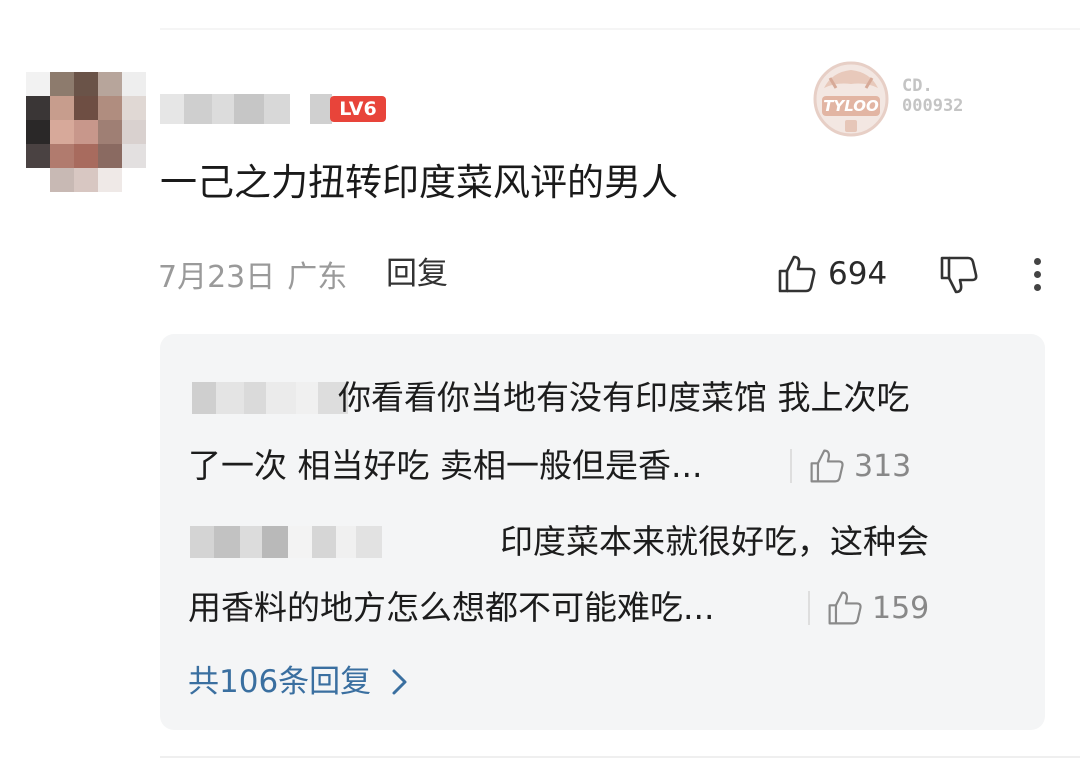 The image size is (1080, 769). Describe the element at coordinates (399, 682) in the screenshot. I see `chevron-right-icon` at that location.